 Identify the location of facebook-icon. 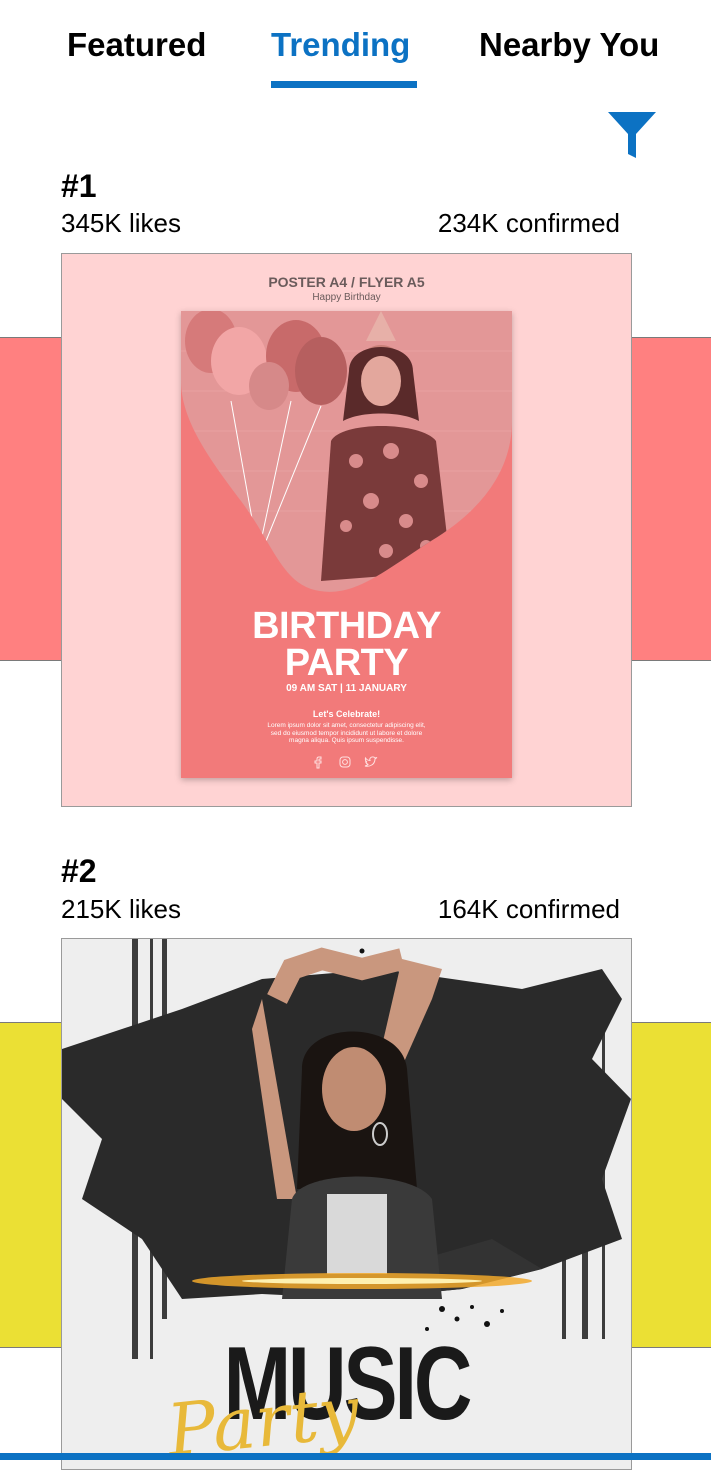
(317, 762).